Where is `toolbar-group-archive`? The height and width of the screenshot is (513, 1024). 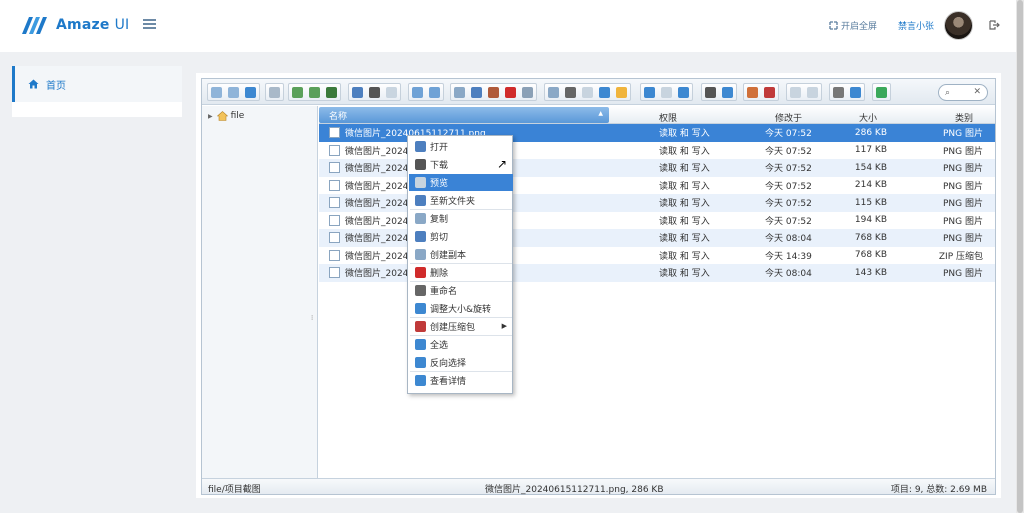 toolbar-group-archive is located at coordinates (761, 92).